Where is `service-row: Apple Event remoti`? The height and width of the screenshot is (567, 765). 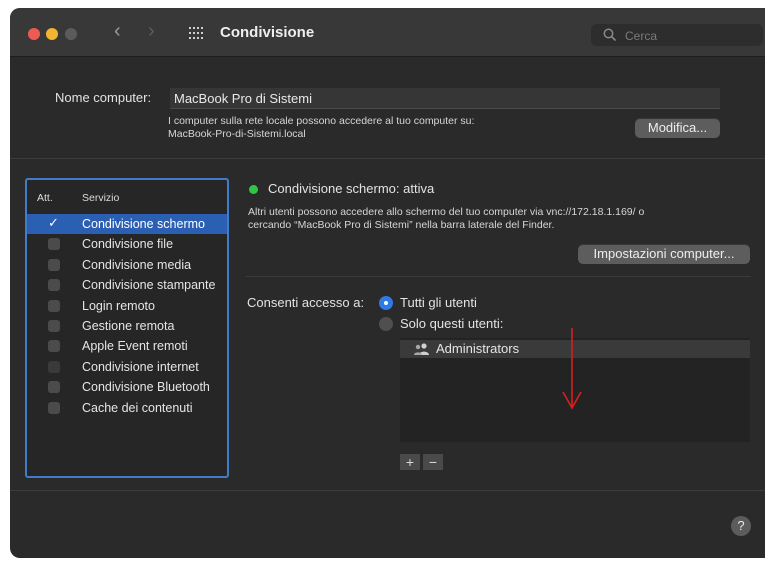 service-row: Apple Event remoti is located at coordinates (127, 346).